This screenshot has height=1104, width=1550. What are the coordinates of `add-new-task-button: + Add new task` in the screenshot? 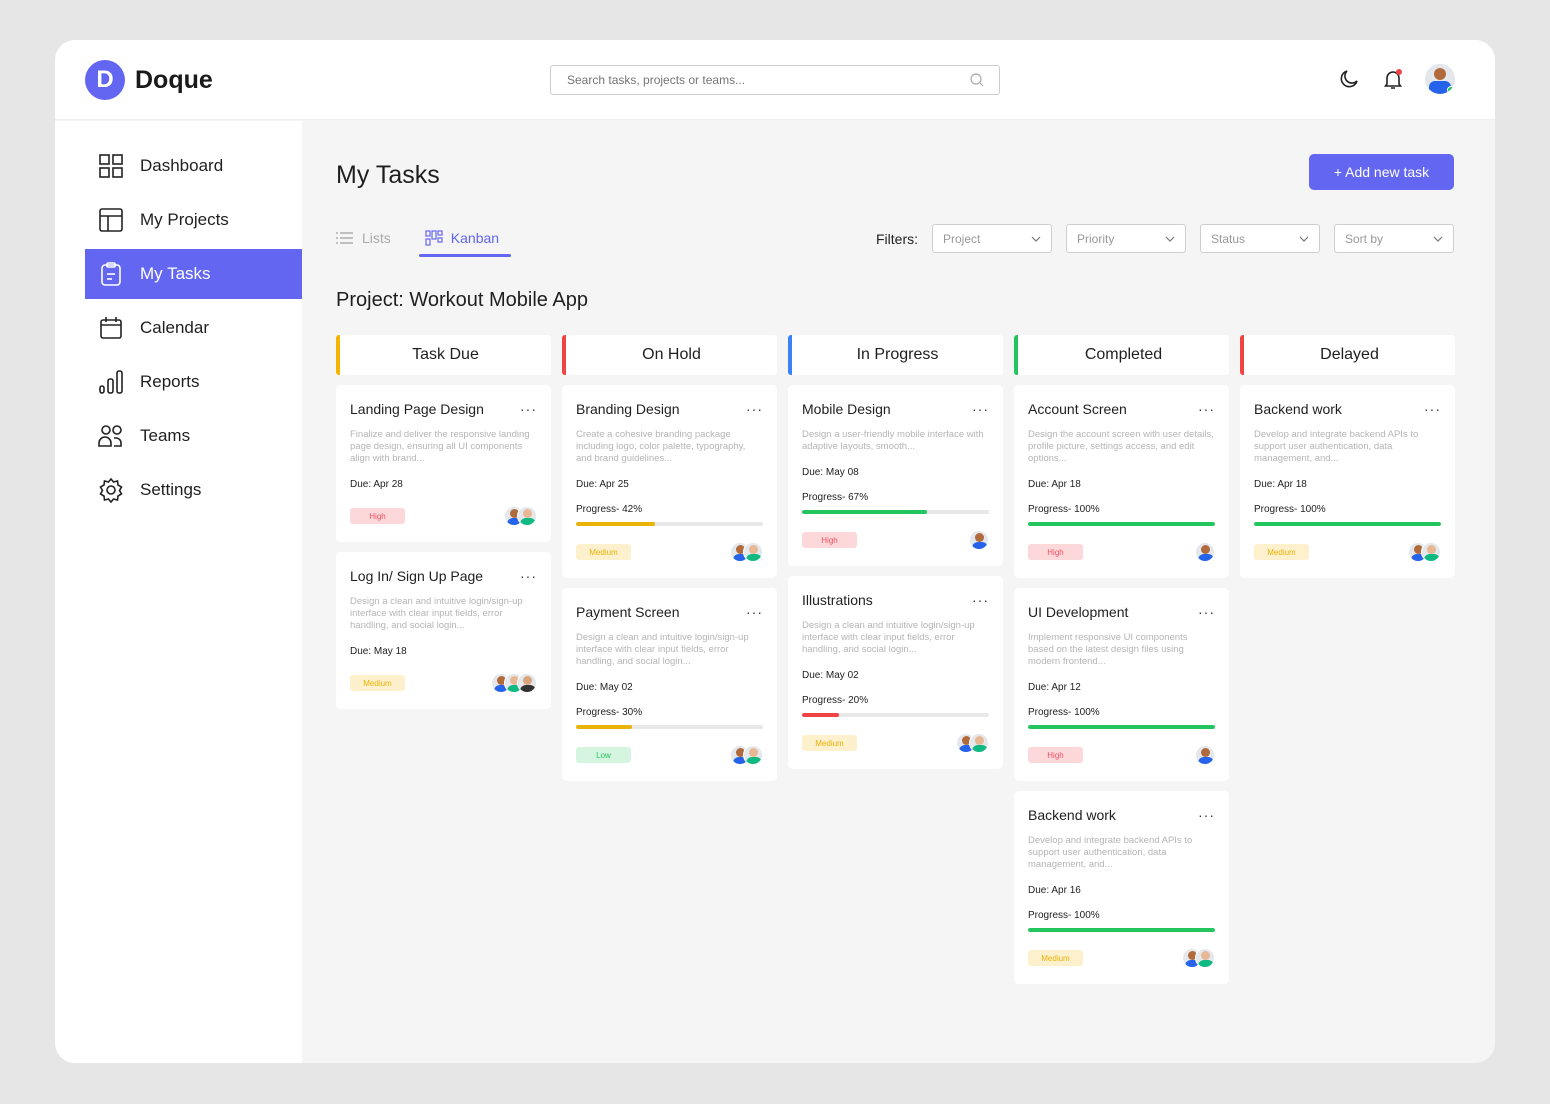 It's located at (1381, 172).